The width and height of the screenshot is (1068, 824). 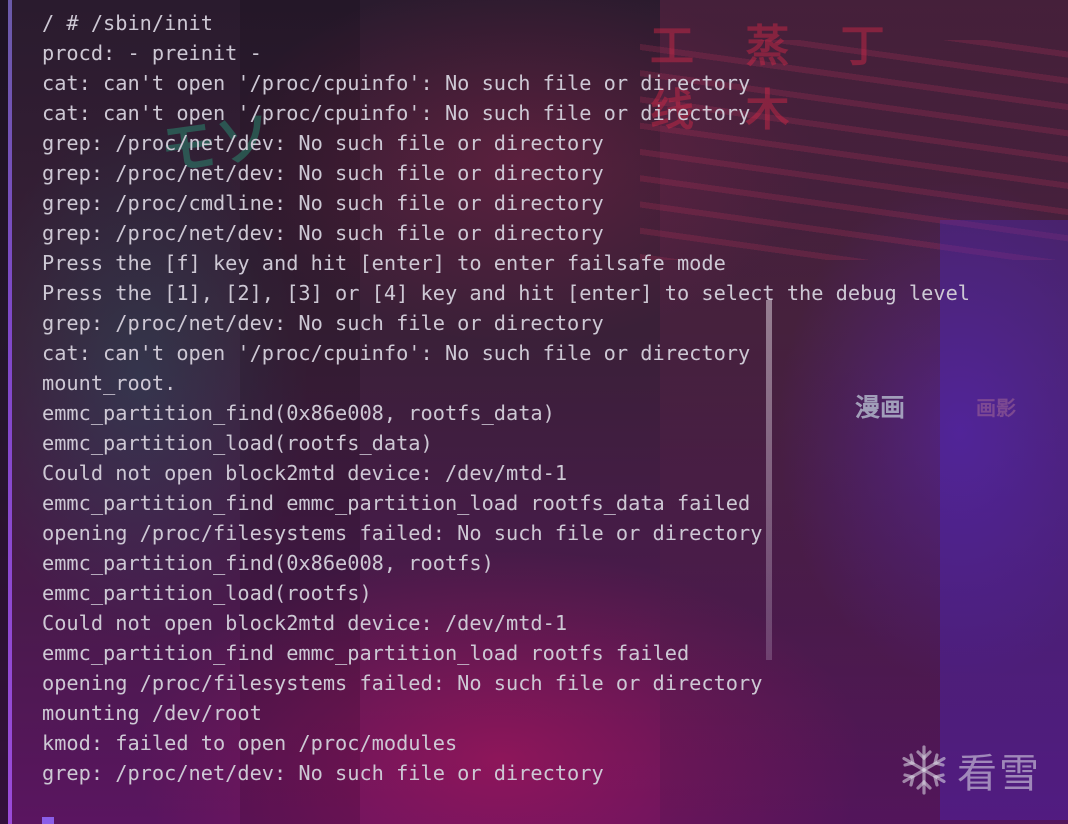 What do you see at coordinates (109, 383) in the screenshot?
I see `terminal-line: mount_root.` at bounding box center [109, 383].